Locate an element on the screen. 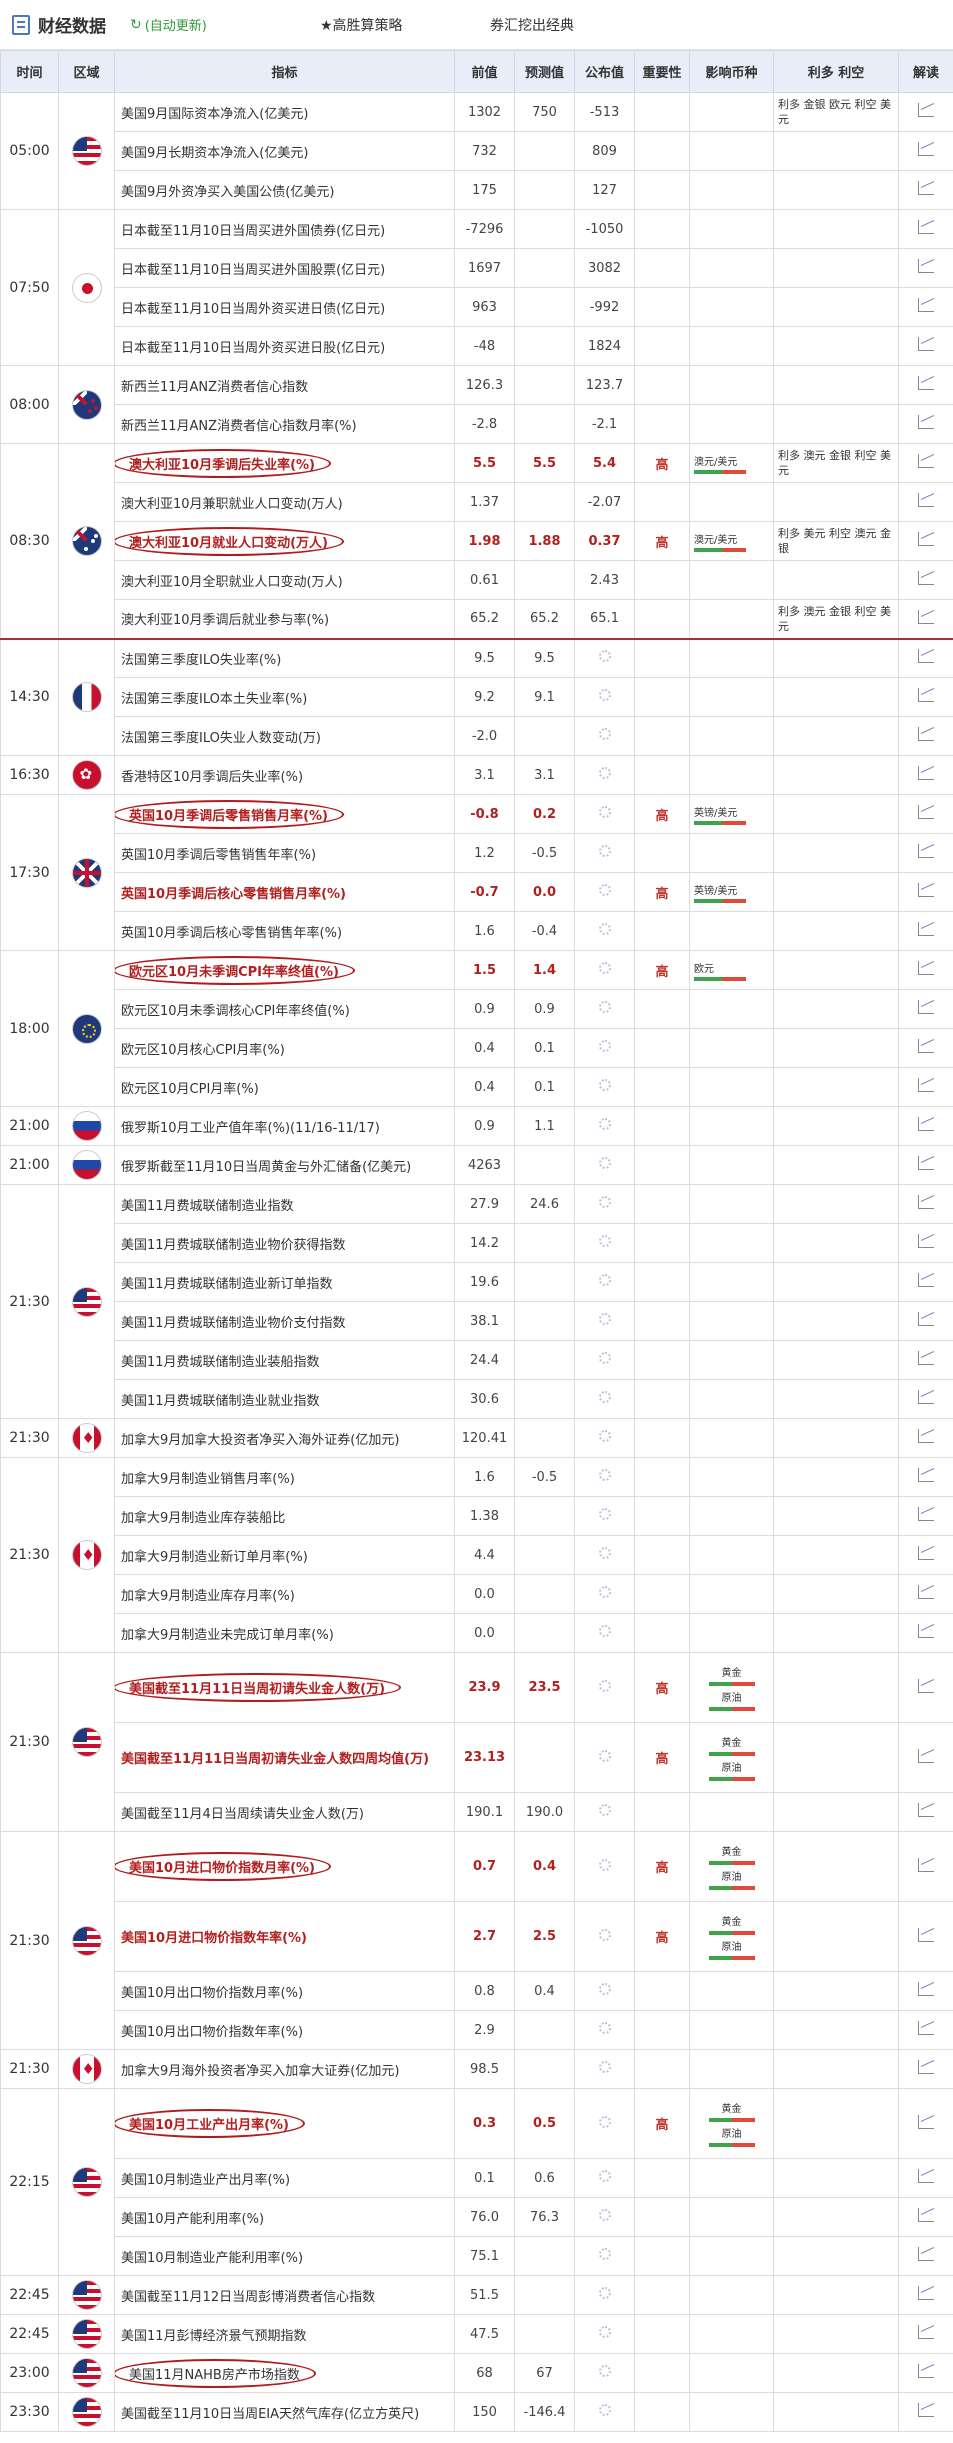  indicator-cell: 美国截至11月12日当周彭博消费者信心指数 is located at coordinates (284, 2295).